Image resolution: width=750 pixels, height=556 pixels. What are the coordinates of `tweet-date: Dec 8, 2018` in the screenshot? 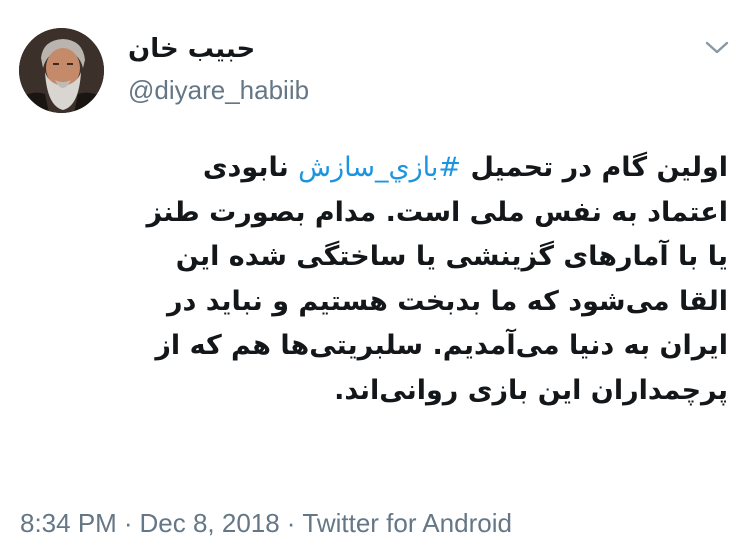 It's located at (210, 523).